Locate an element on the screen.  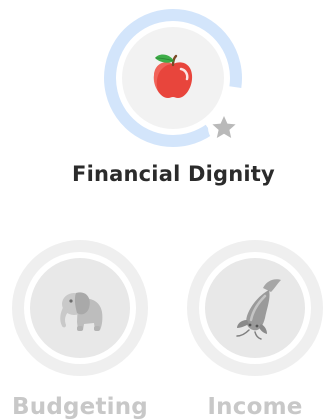
star-icon is located at coordinates (224, 128).